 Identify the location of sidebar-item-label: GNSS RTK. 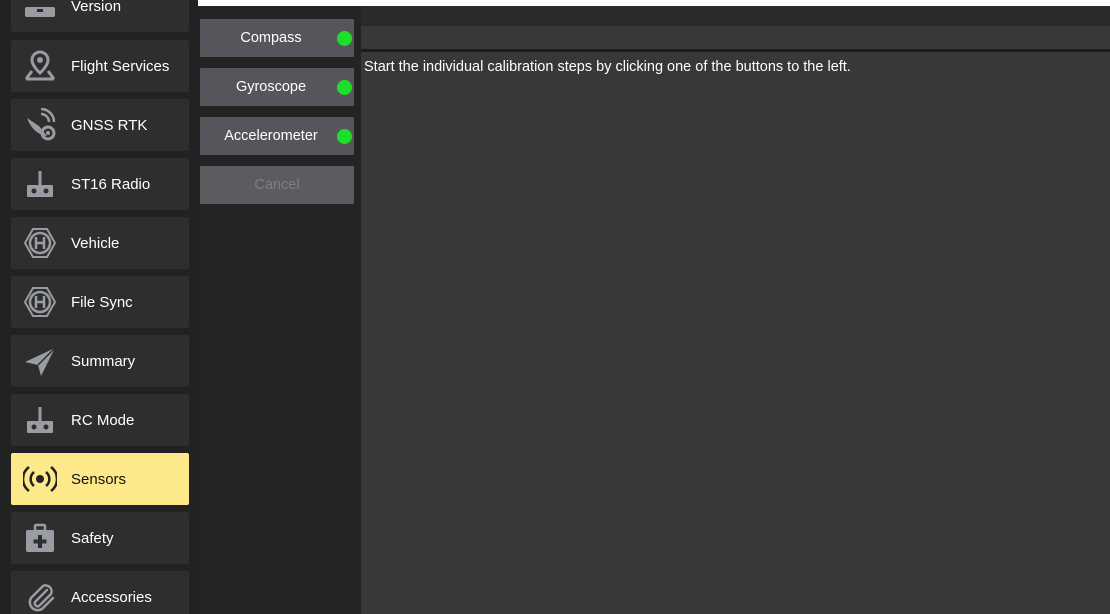
(109, 125).